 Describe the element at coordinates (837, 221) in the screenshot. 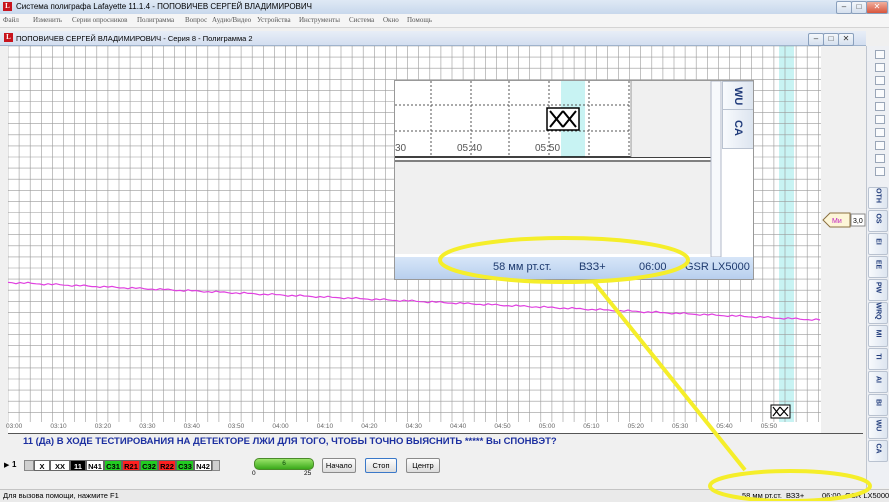

I see `marker-label: Ми` at that location.